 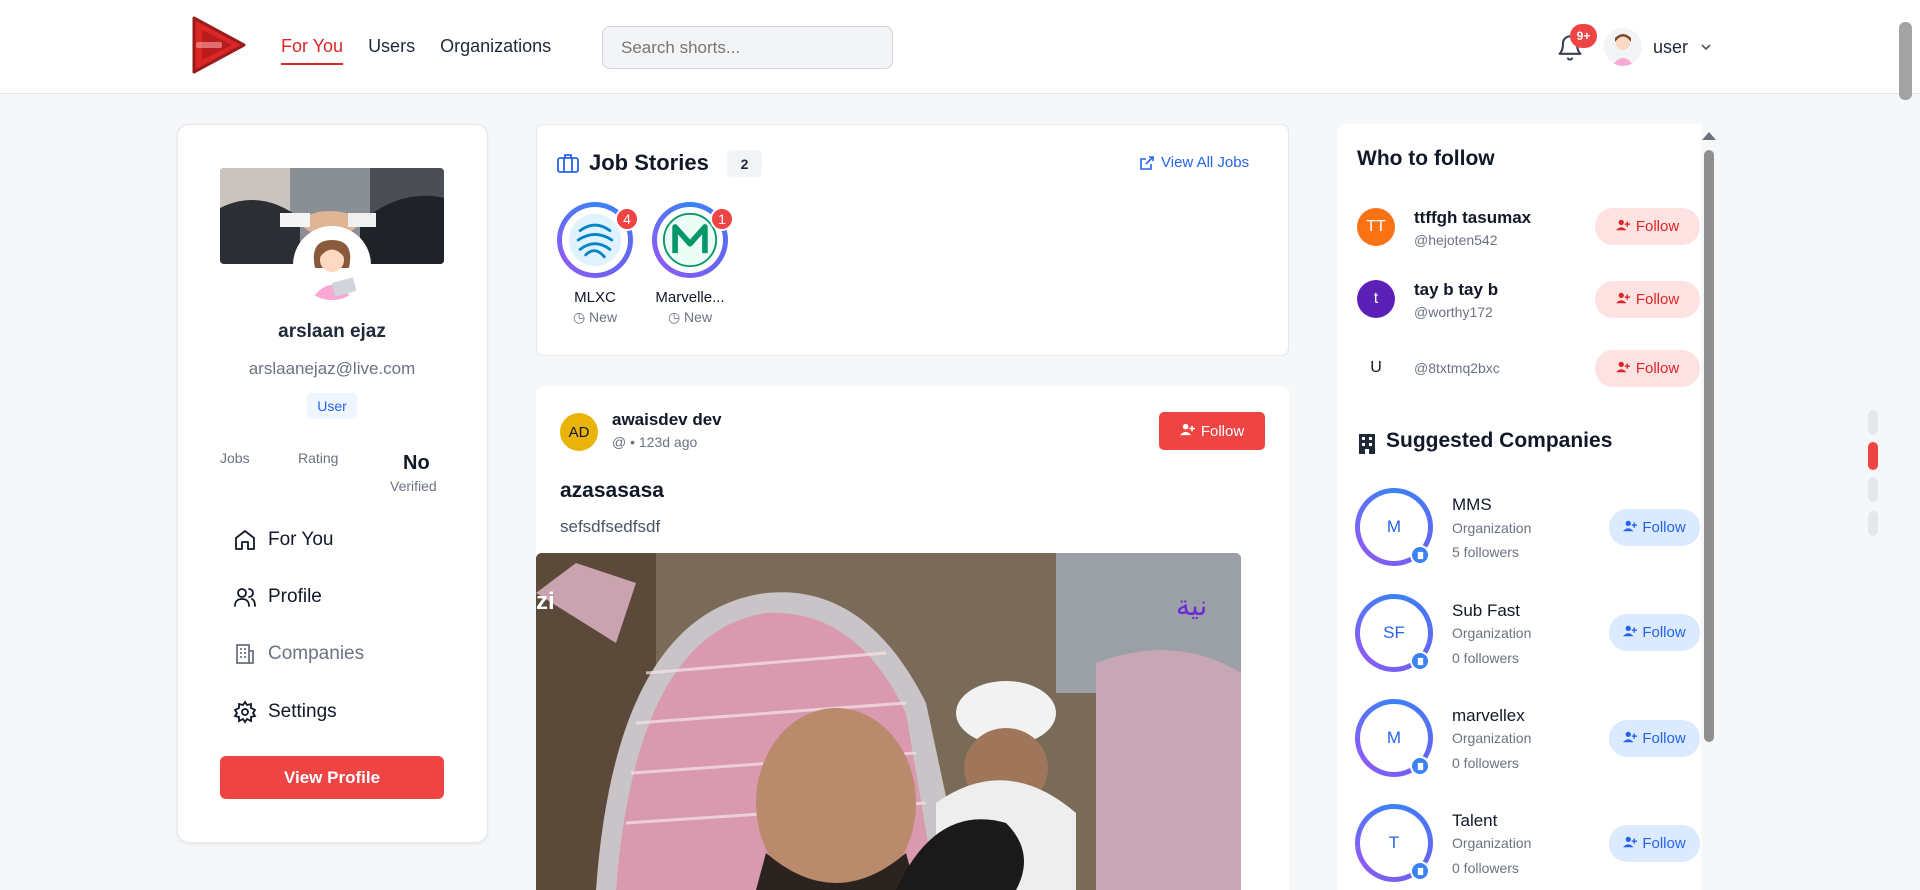 I want to click on sidebar-scrollbar-thumb, so click(x=1709, y=446).